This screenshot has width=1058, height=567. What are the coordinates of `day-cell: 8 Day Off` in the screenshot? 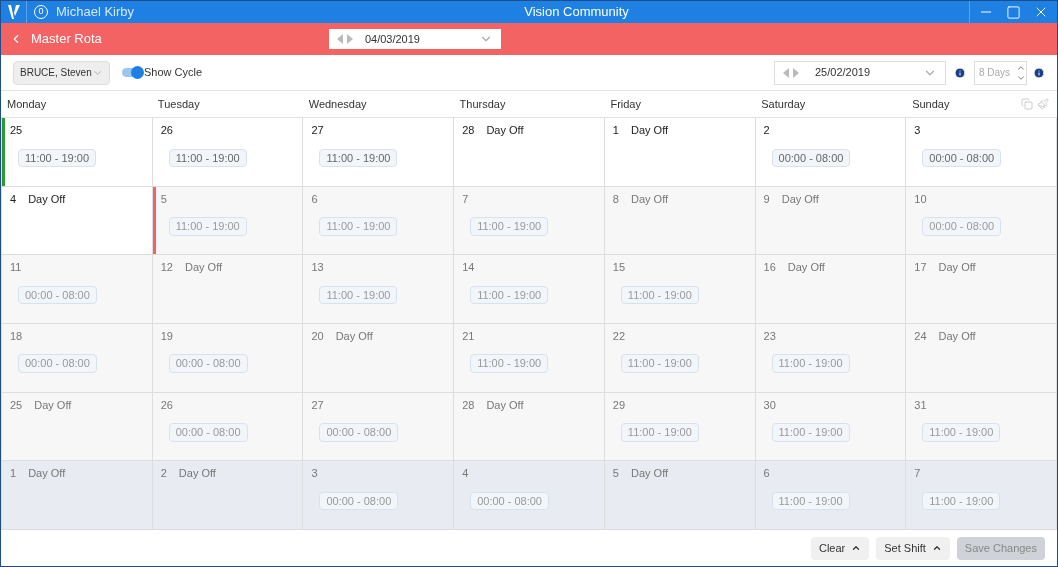 It's located at (680, 221).